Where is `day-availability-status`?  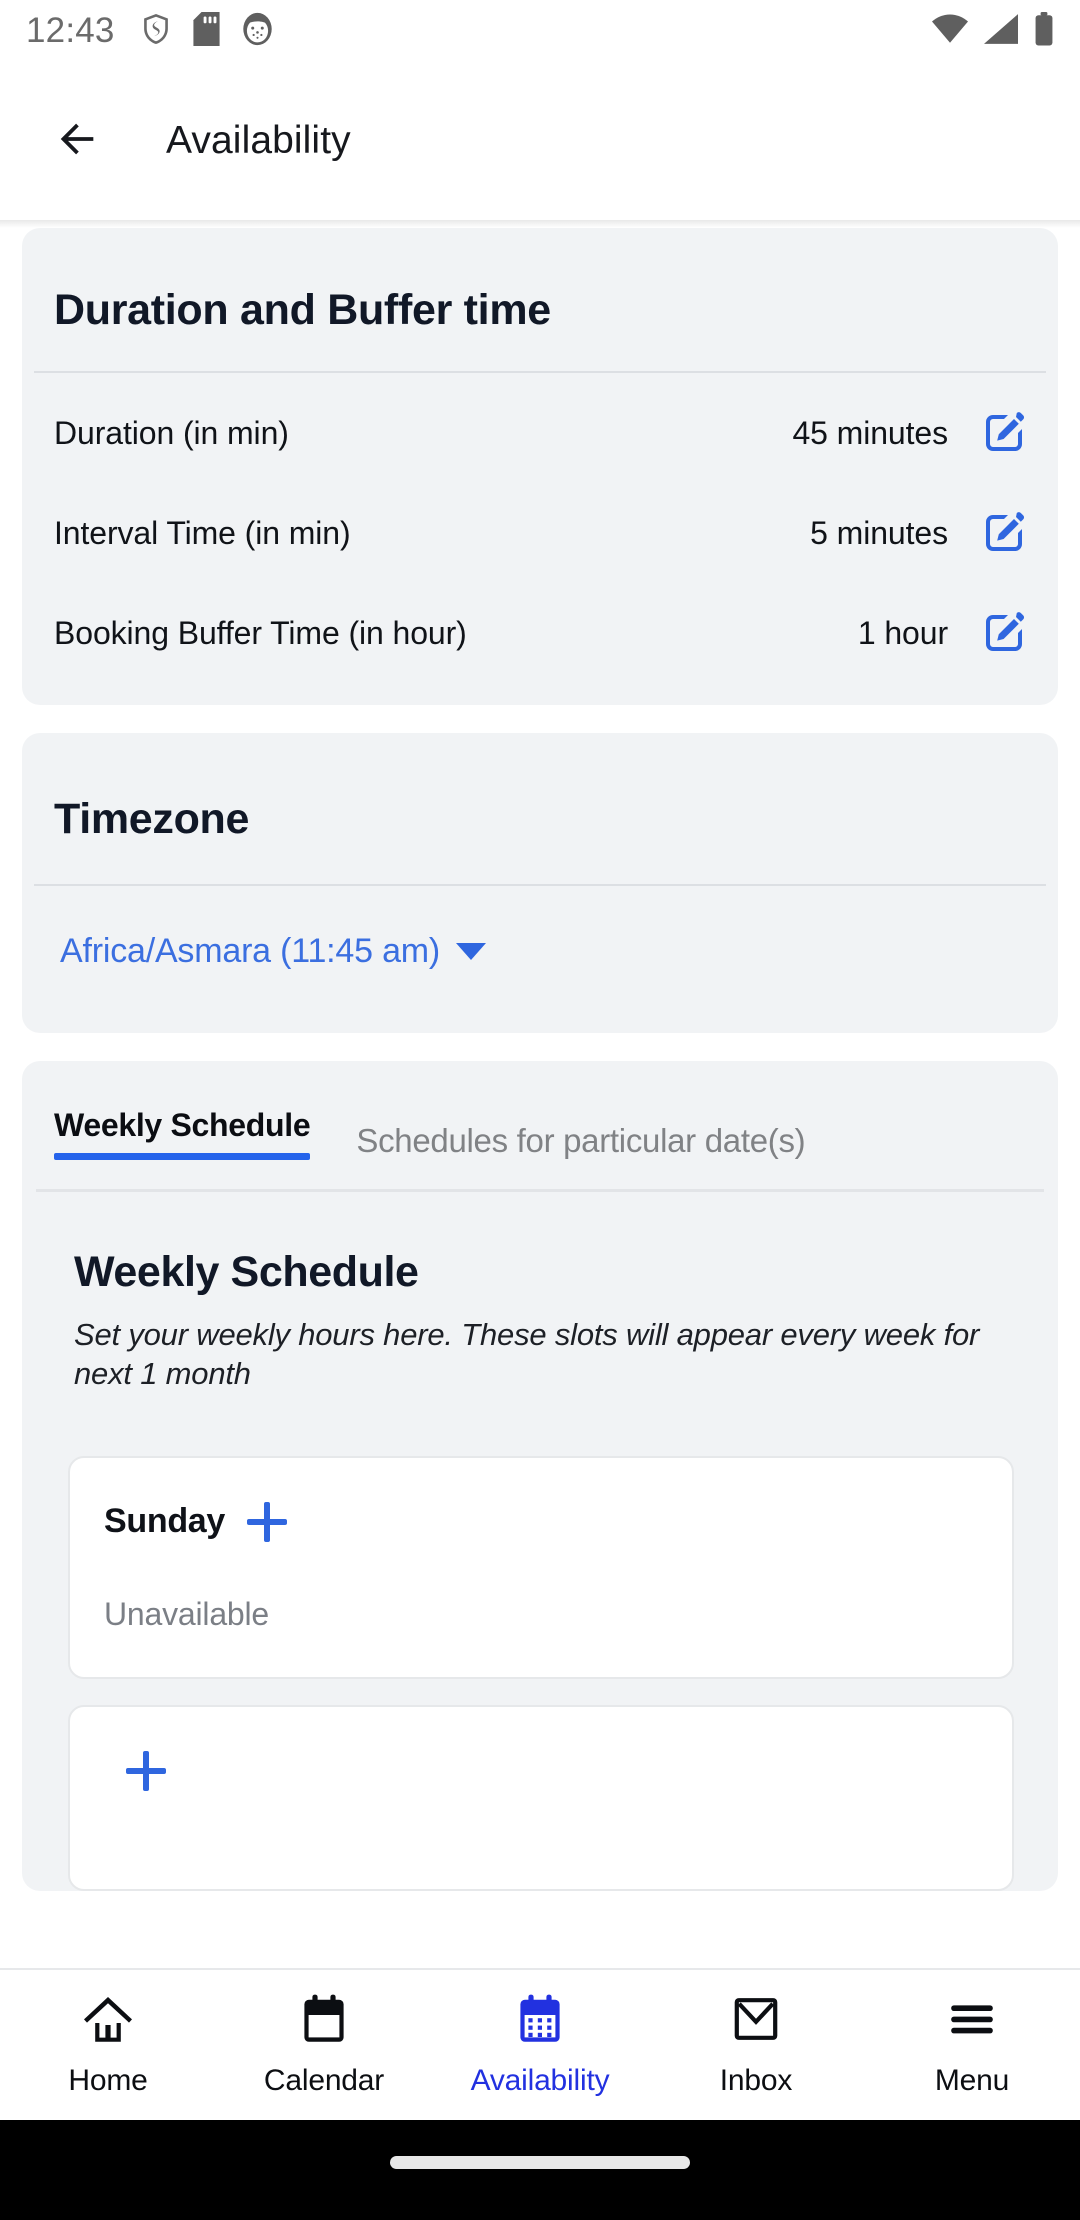 day-availability-status is located at coordinates (541, 1818).